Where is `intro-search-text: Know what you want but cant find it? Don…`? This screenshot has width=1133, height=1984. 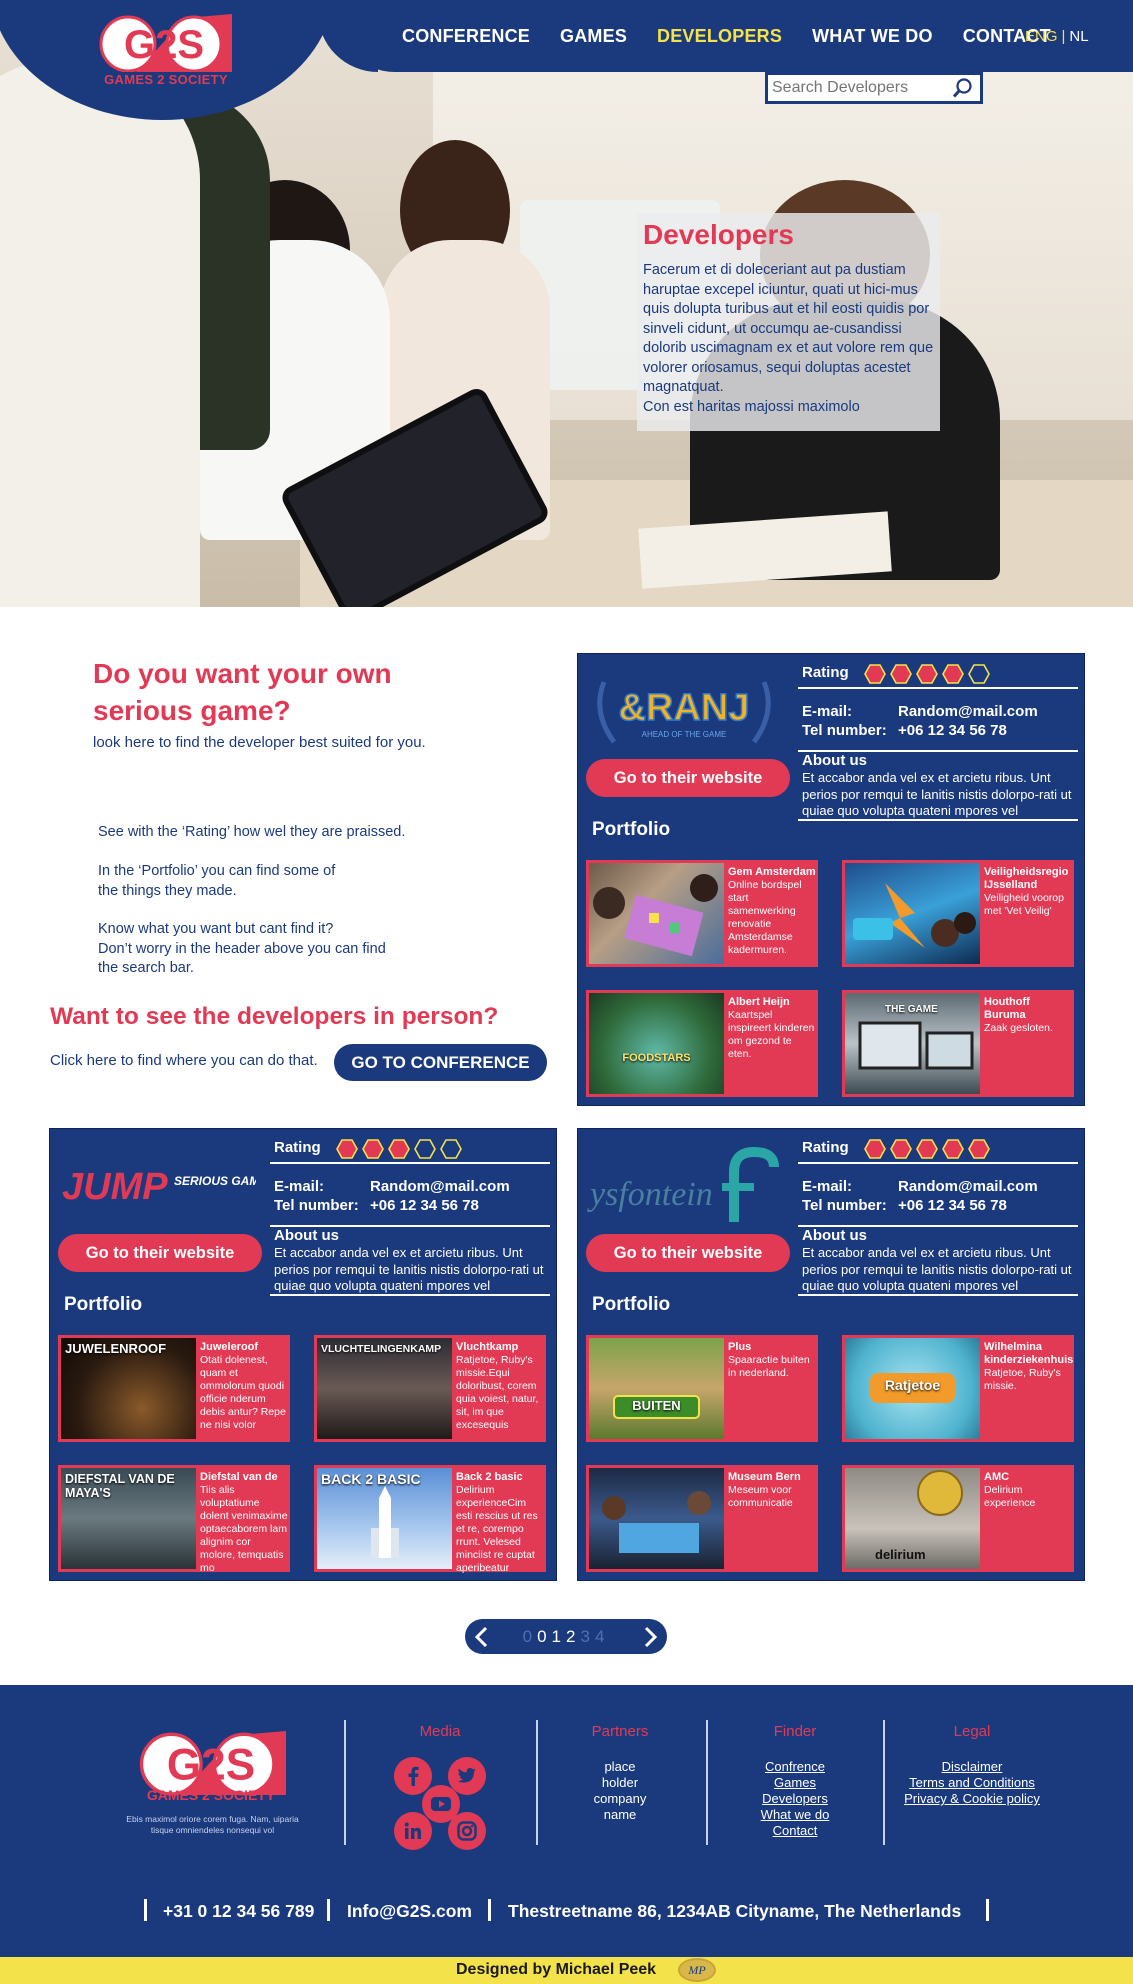 intro-search-text: Know what you want but cant find it? Don… is located at coordinates (242, 948).